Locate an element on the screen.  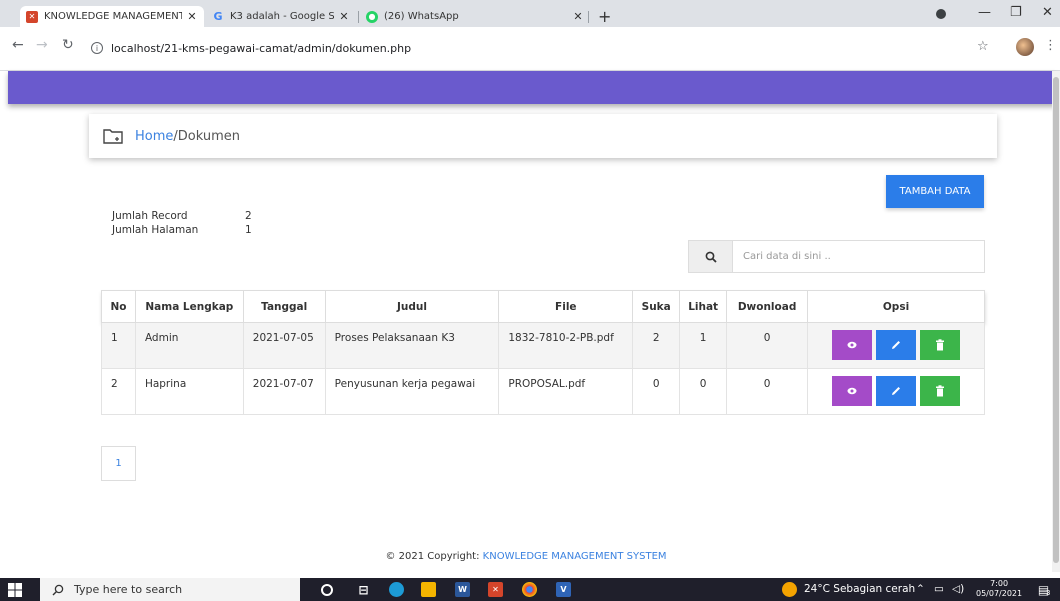
footer-brand-link: KNOWLEDGE MANAGEMENT SYSTEM is located at coordinates (575, 556).